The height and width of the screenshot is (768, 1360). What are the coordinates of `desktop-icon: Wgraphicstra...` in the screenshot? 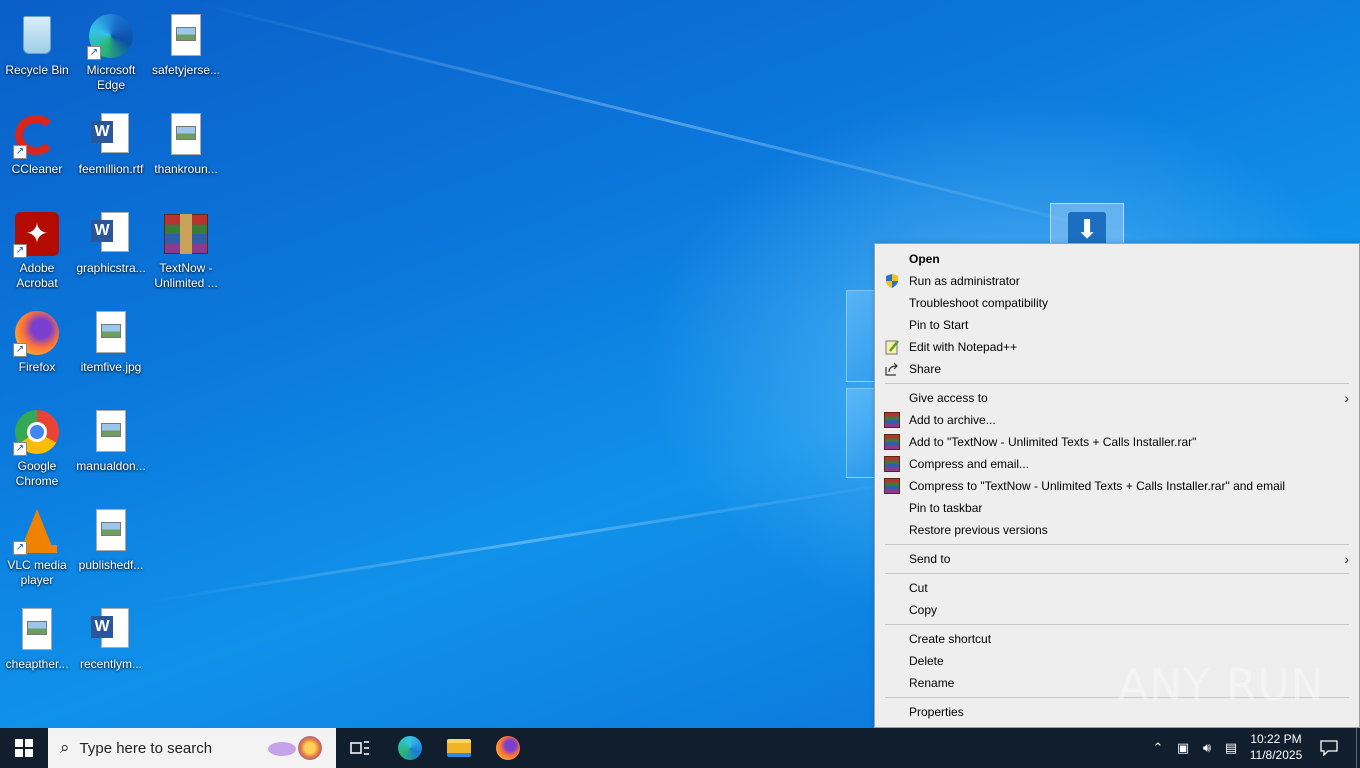 It's located at (111, 241).